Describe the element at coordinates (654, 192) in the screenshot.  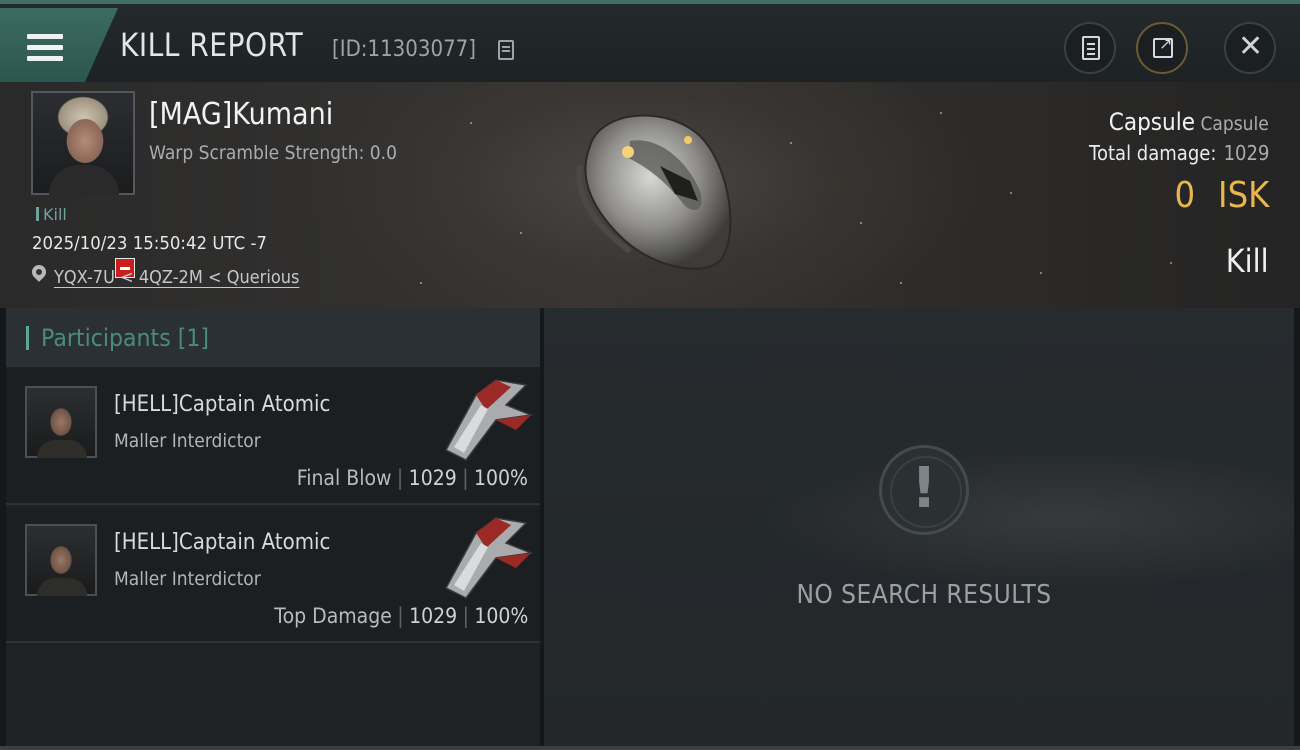
I see `capsule-ship-image` at that location.